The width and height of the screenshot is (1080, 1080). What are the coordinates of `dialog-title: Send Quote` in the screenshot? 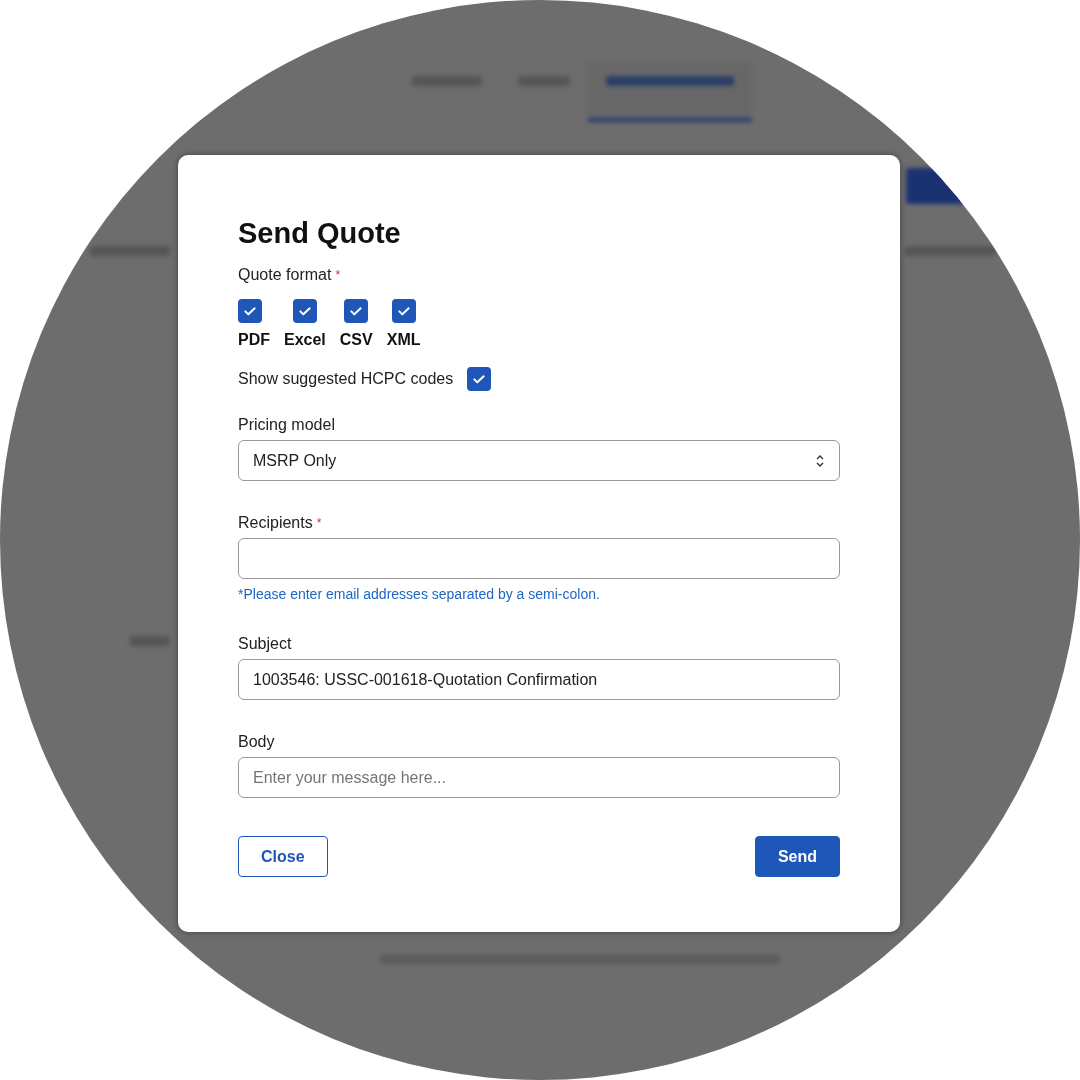 It's located at (320, 233).